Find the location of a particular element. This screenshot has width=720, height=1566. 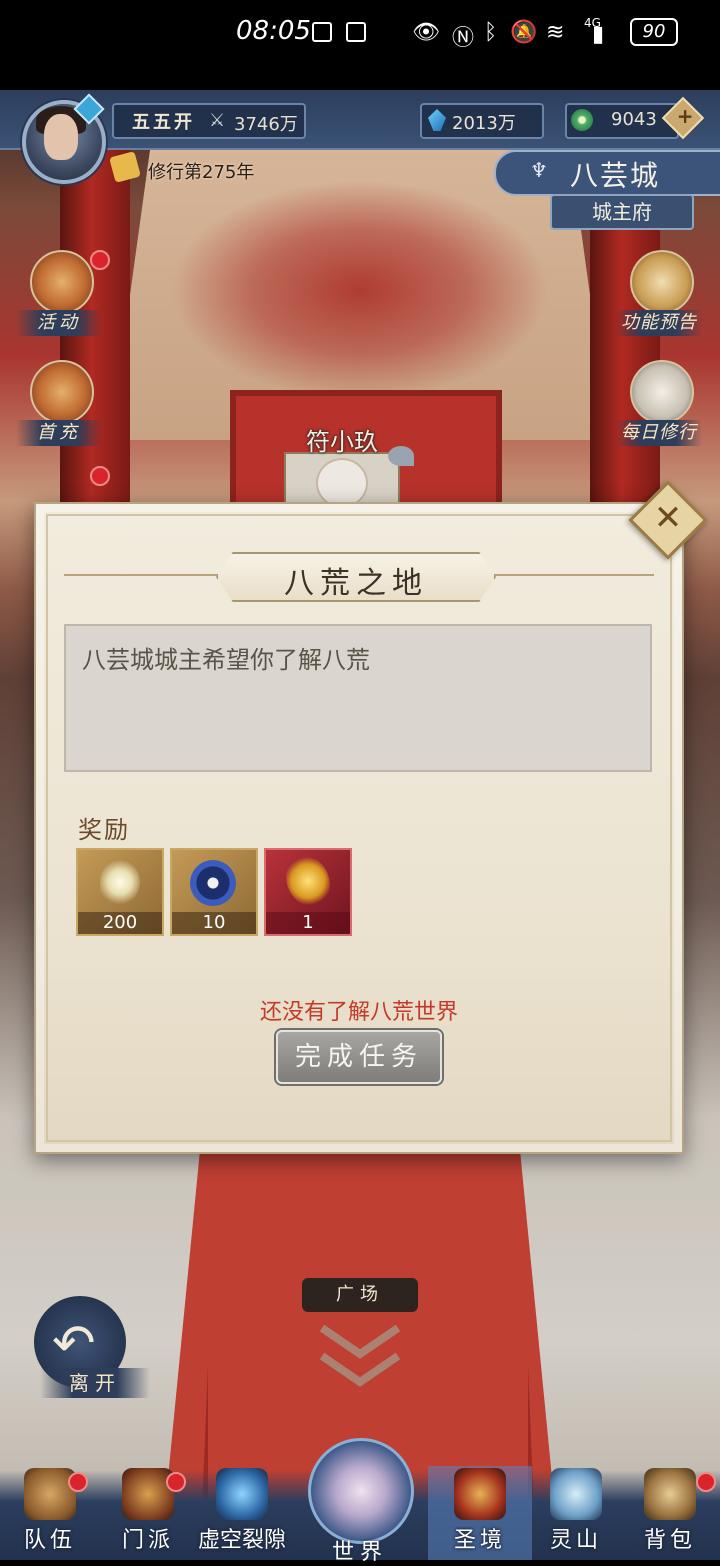

nav-label: 门派 is located at coordinates (147, 1540).